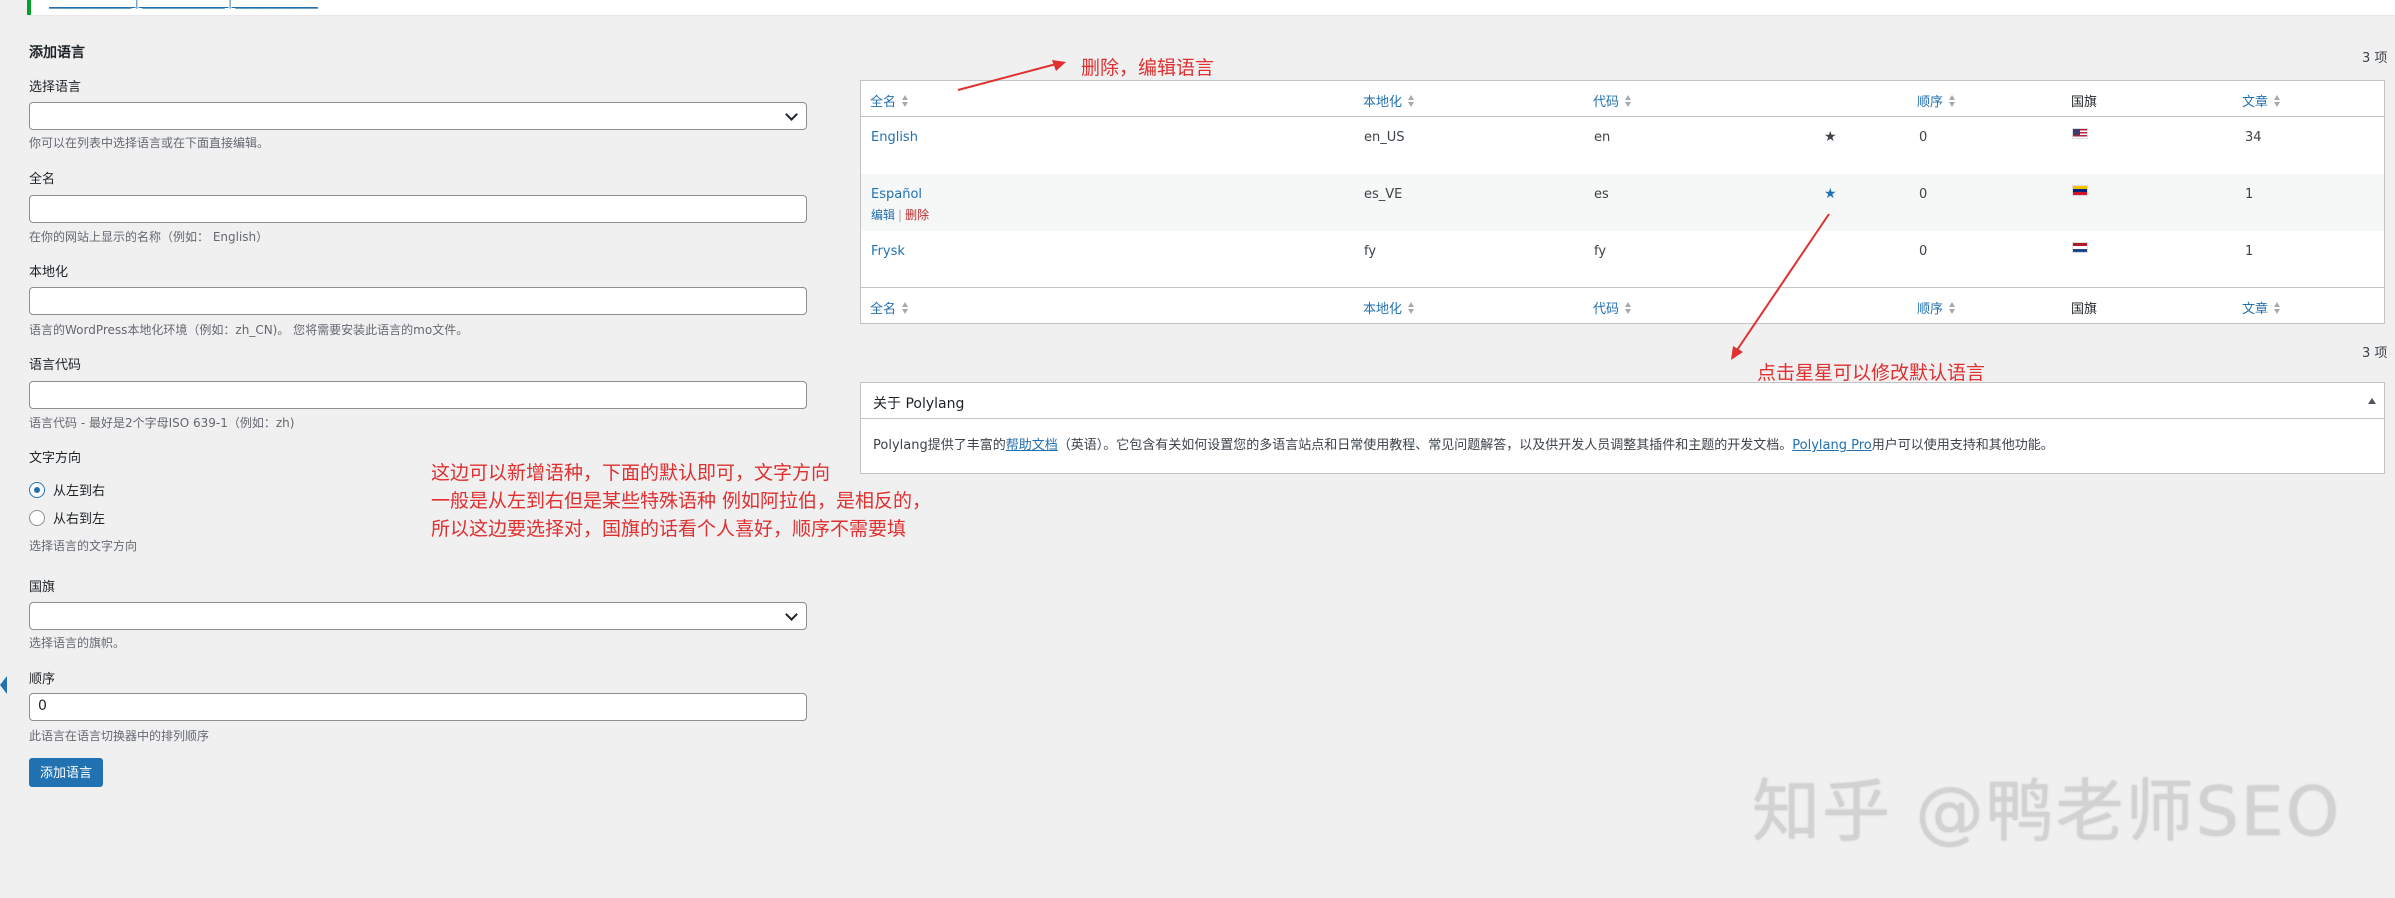 This screenshot has height=898, width=2395. I want to click on arrow-to-star, so click(1782, 283).